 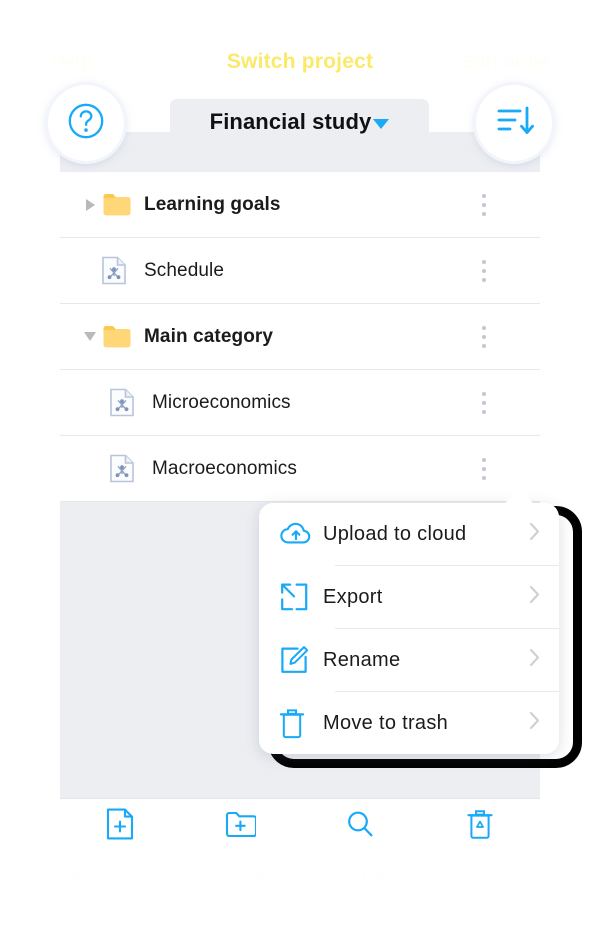 What do you see at coordinates (395, 533) in the screenshot?
I see `menu-item-label: Upload to cloud` at bounding box center [395, 533].